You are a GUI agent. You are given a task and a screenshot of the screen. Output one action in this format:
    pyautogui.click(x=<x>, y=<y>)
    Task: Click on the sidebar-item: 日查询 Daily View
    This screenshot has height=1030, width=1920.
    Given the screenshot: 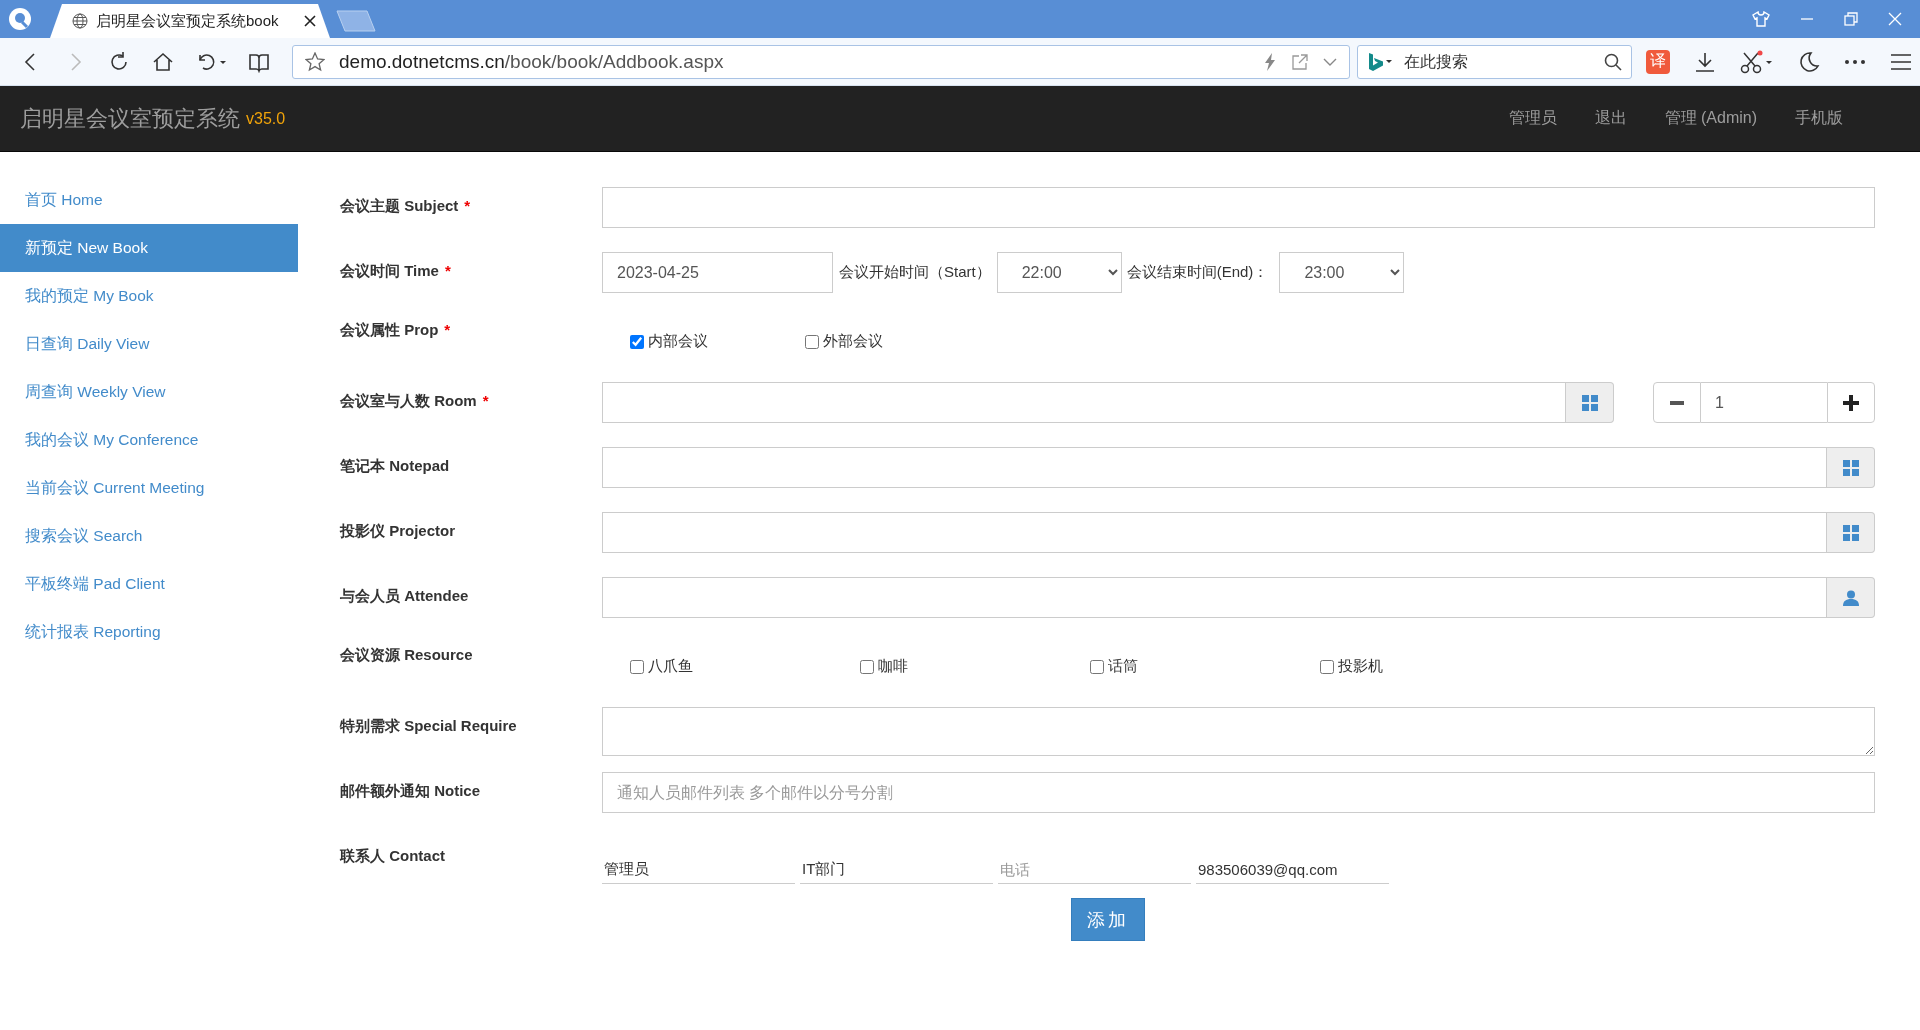 What is the action you would take?
    pyautogui.click(x=149, y=344)
    